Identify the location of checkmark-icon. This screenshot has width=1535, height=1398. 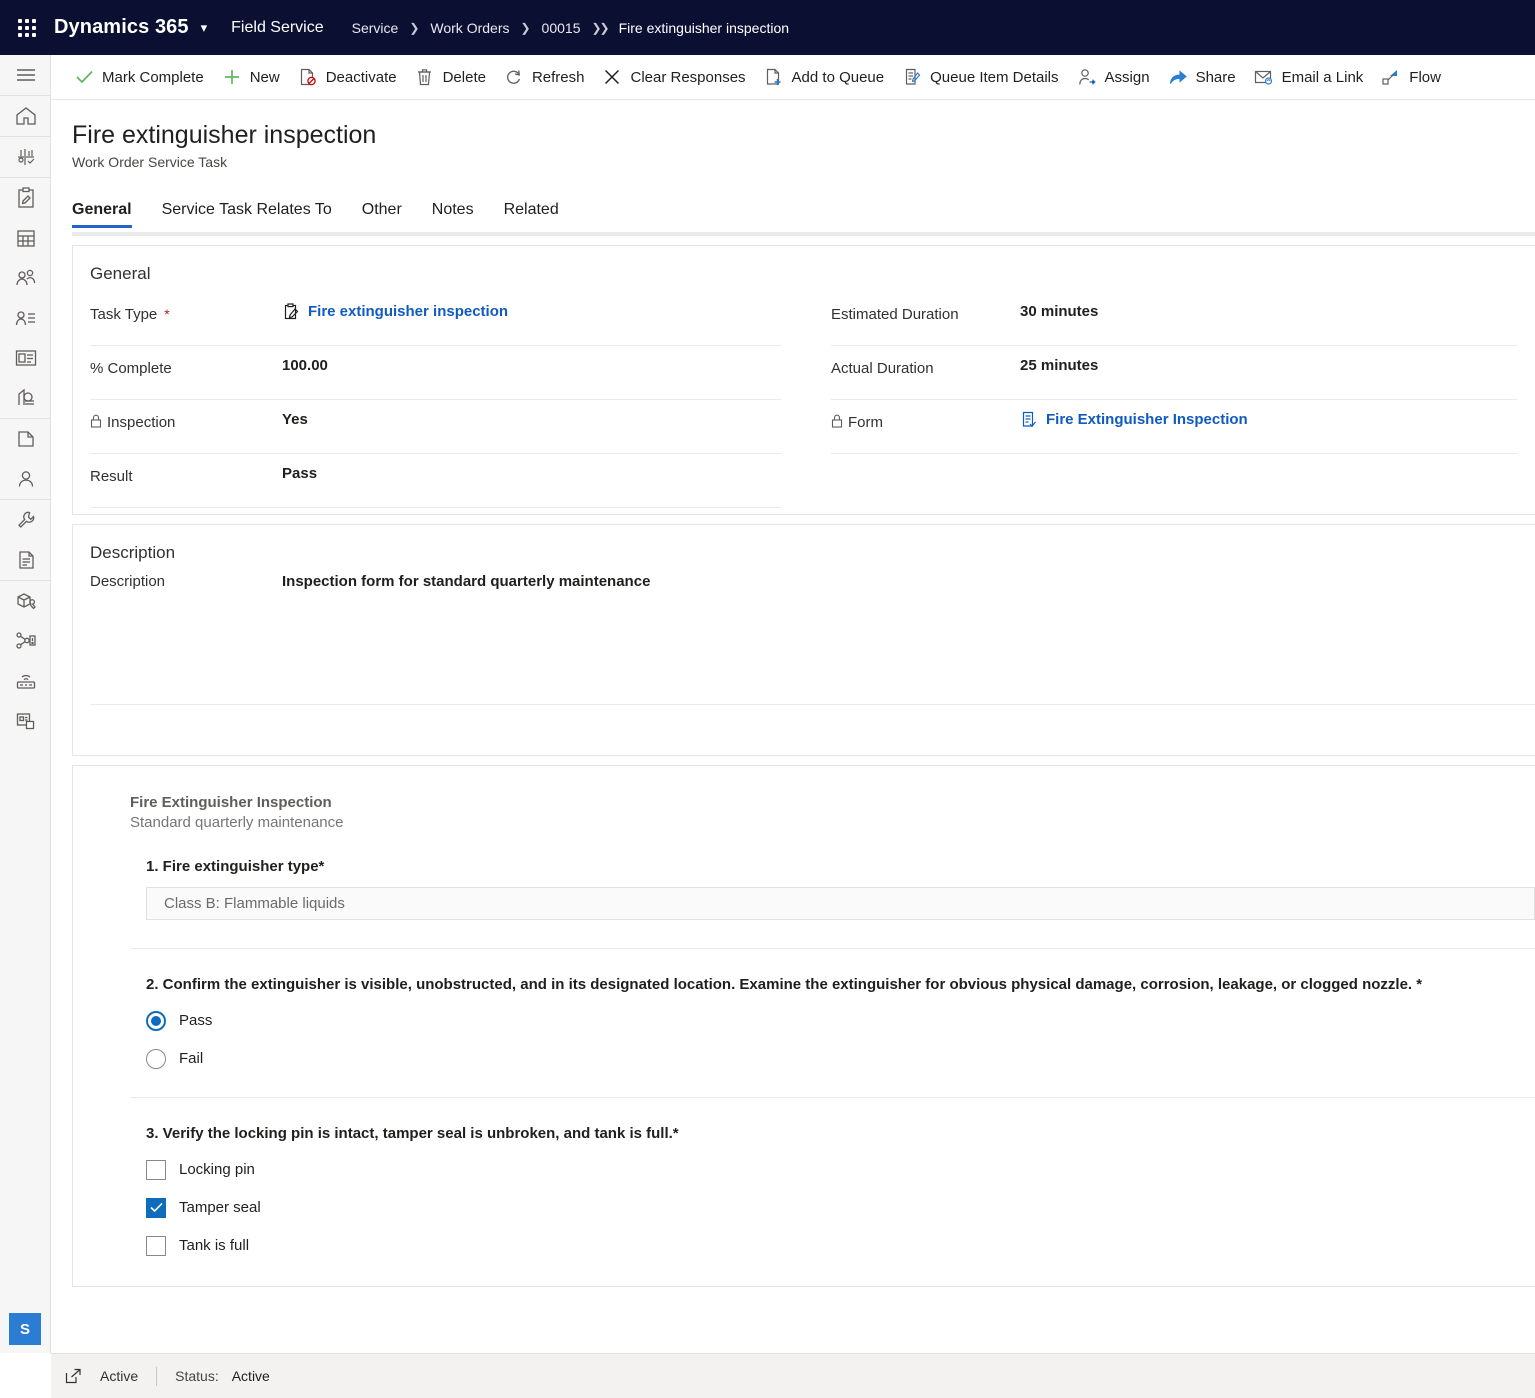
(84, 77).